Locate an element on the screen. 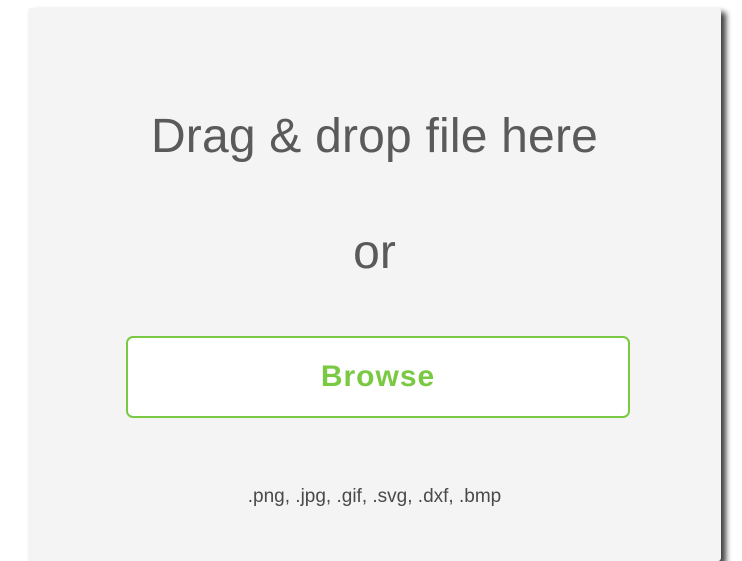 The height and width of the screenshot is (561, 742). drop-zone-headline: Drag & drop file here is located at coordinates (374, 136).